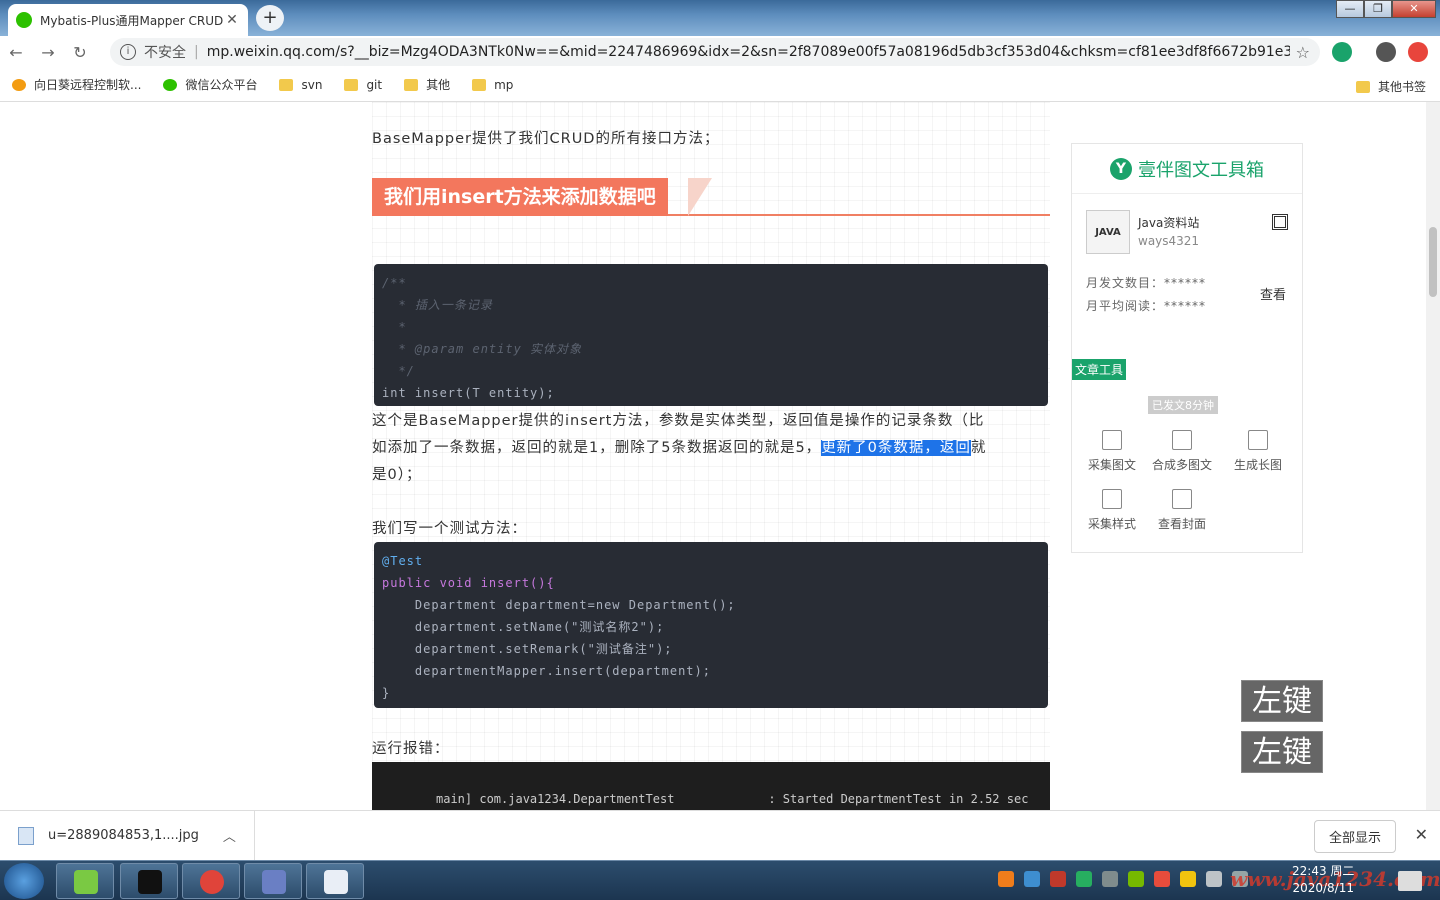 The height and width of the screenshot is (900, 1440). I want to click on new-tab-button: +, so click(270, 18).